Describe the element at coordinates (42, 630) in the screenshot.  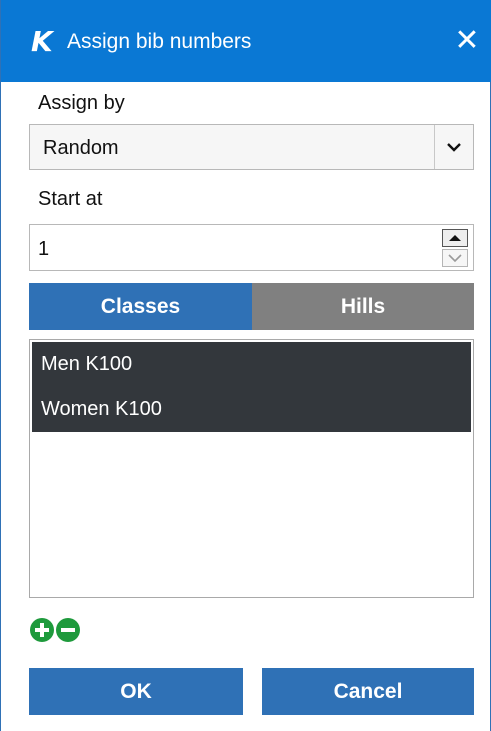
I see `add-icon` at that location.